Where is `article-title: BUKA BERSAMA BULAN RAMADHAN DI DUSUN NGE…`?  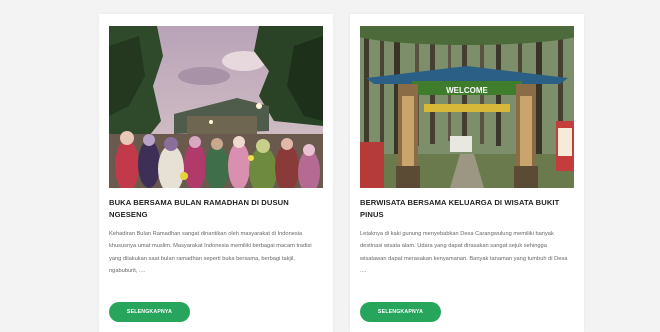
article-title: BUKA BERSAMA BULAN RAMADHAN DI DUSUN NGE… is located at coordinates (217, 208).